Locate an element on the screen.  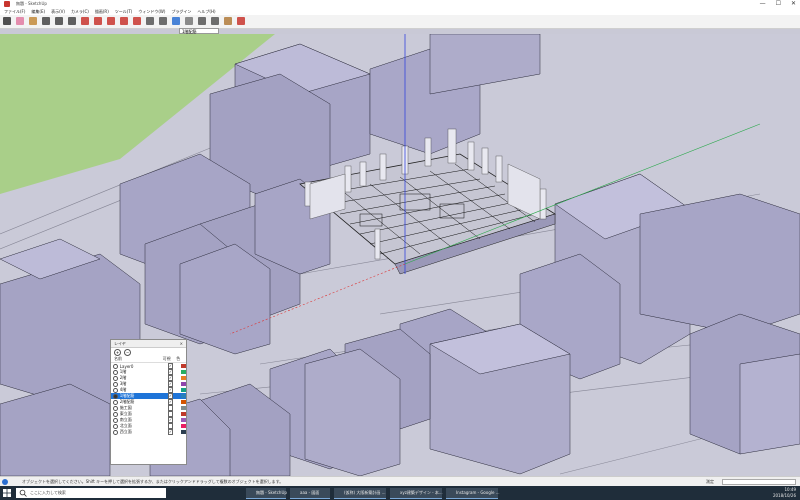
layers-close-icon: × is located at coordinates (181, 343).